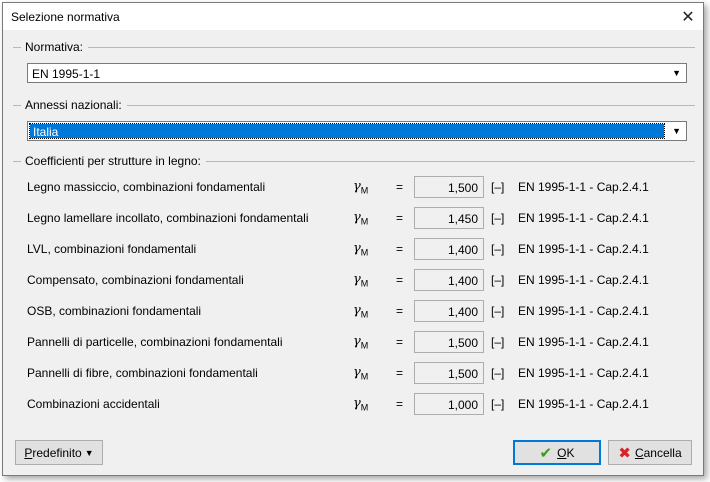  Describe the element at coordinates (113, 161) in the screenshot. I see `coefficients-label: Coefficienti per strutture in legno:` at that location.